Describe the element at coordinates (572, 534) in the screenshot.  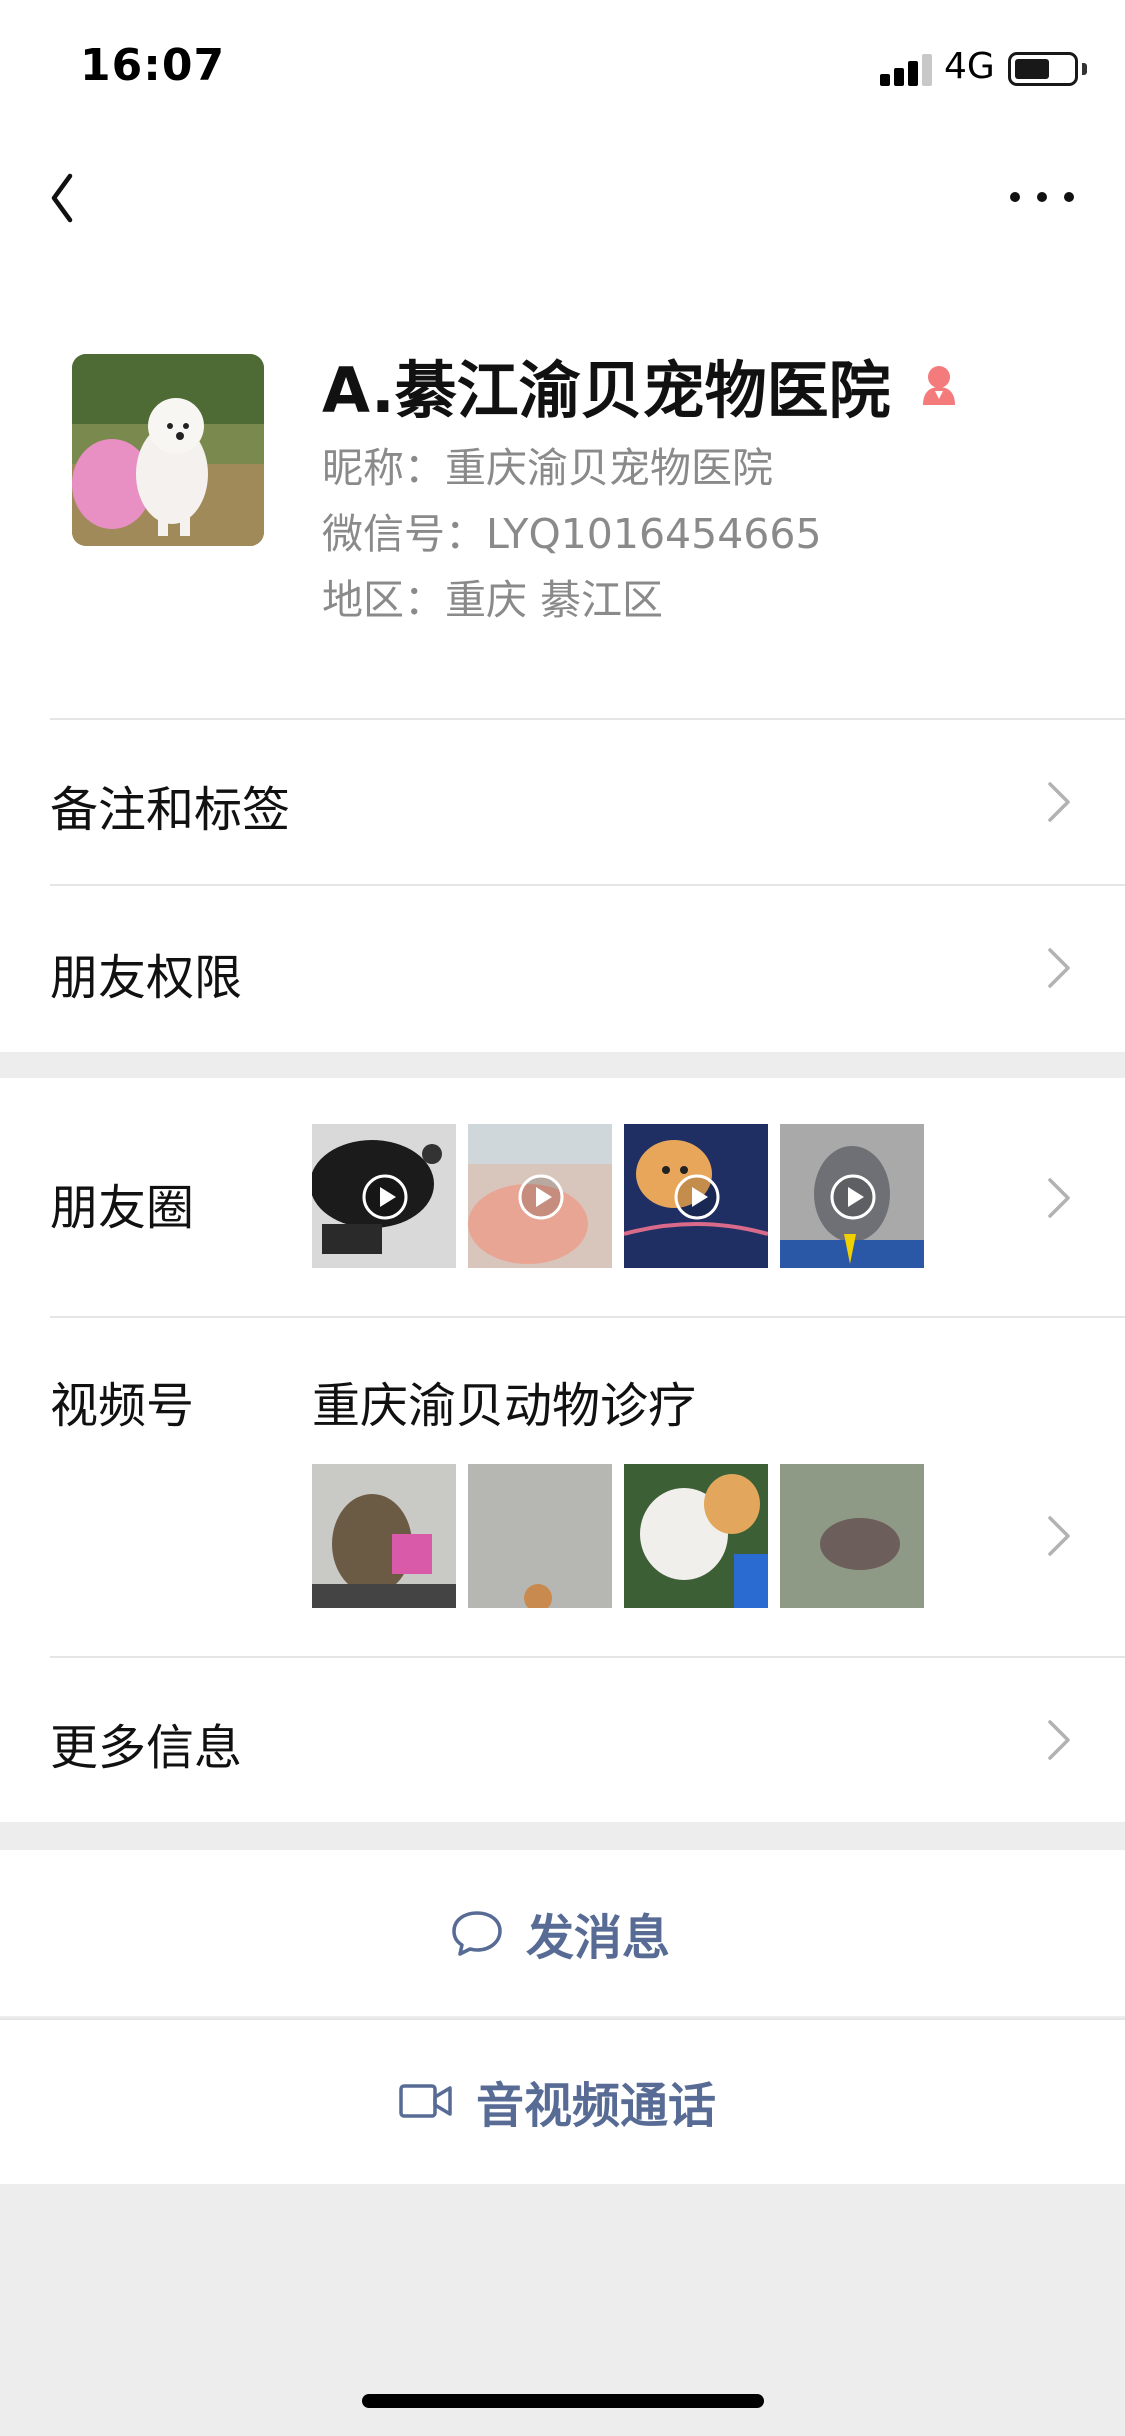
I see `wechat-id-text: 微信号：LYQ1016454665` at that location.